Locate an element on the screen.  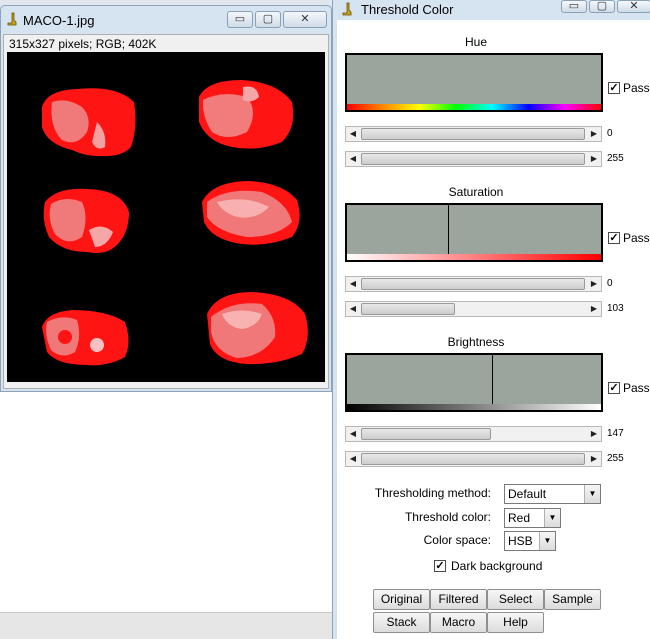
hue-histogram is located at coordinates (474, 82).